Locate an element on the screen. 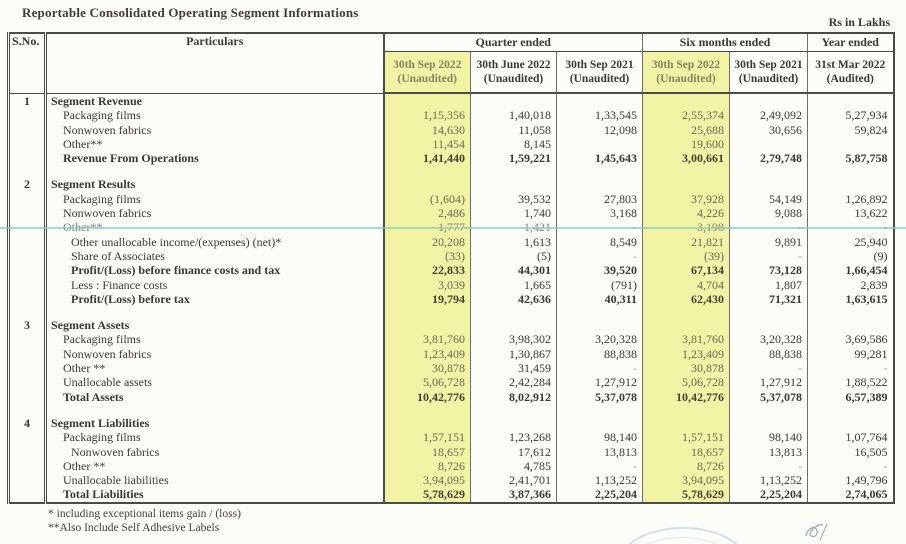 The image size is (906, 544). sno-column-header: S.No. is located at coordinates (27, 63).